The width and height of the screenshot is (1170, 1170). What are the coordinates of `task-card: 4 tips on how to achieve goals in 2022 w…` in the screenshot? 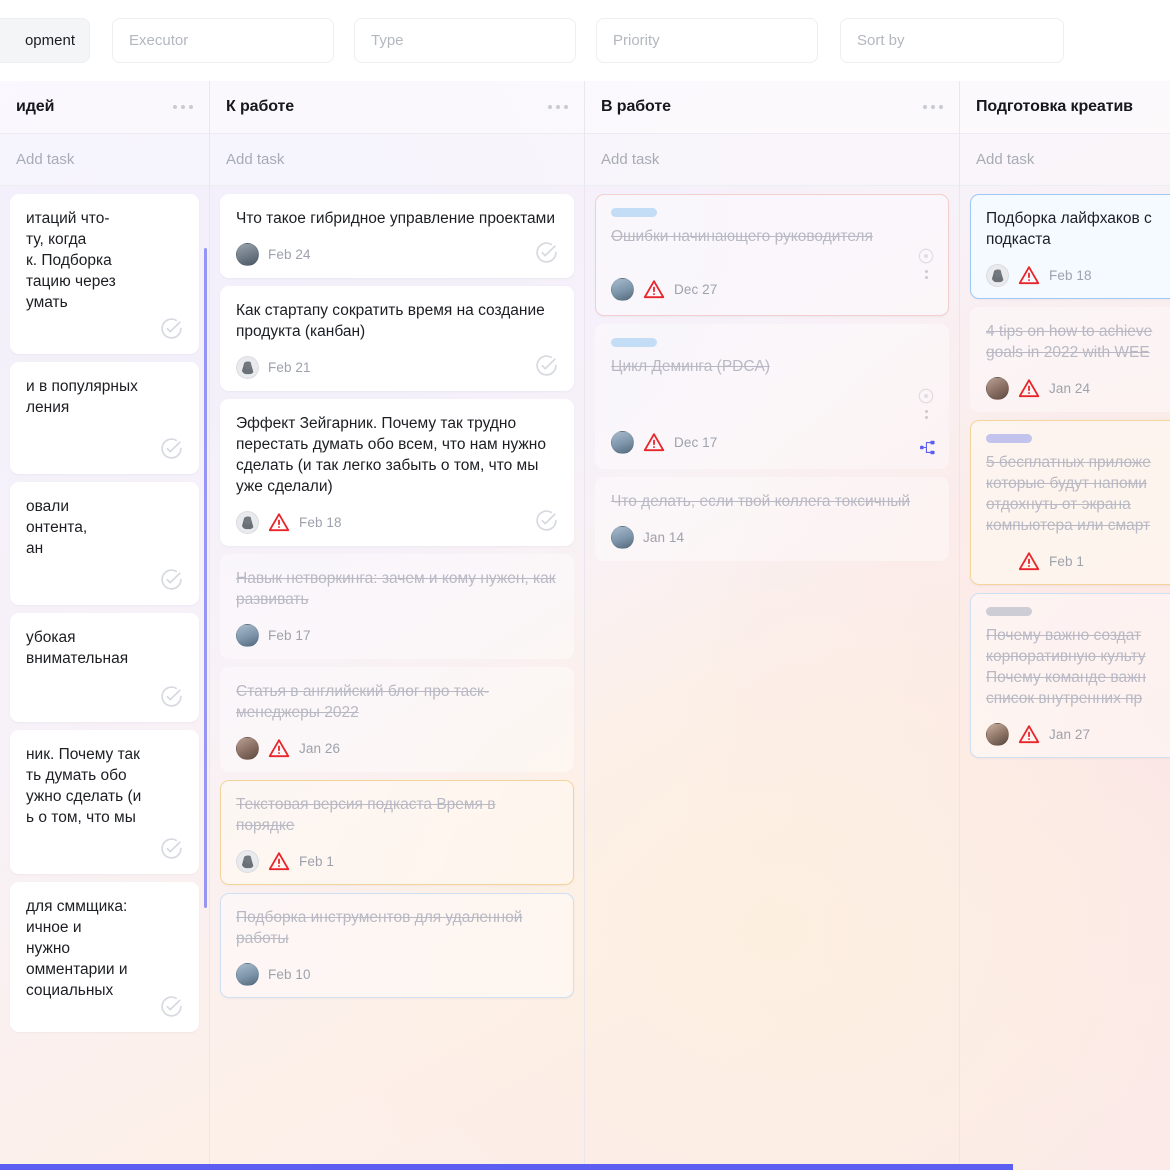 It's located at (1070, 359).